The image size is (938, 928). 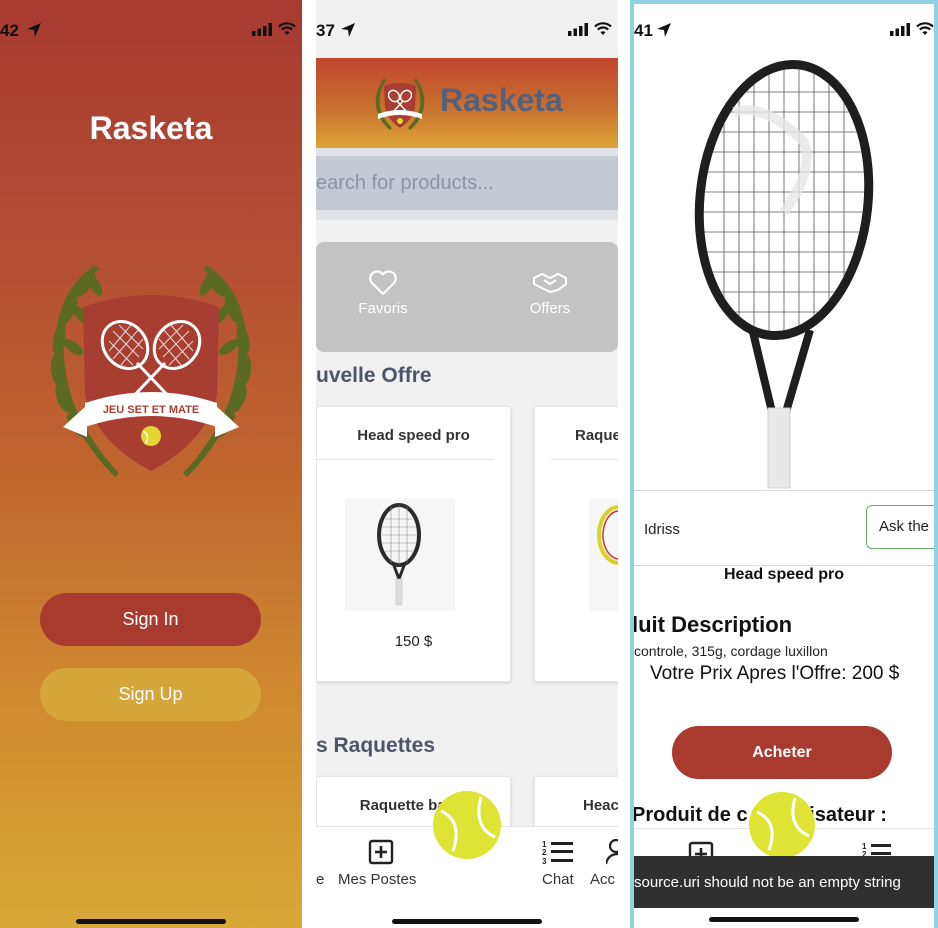 I want to click on description-title: luit Description, so click(x=713, y=624).